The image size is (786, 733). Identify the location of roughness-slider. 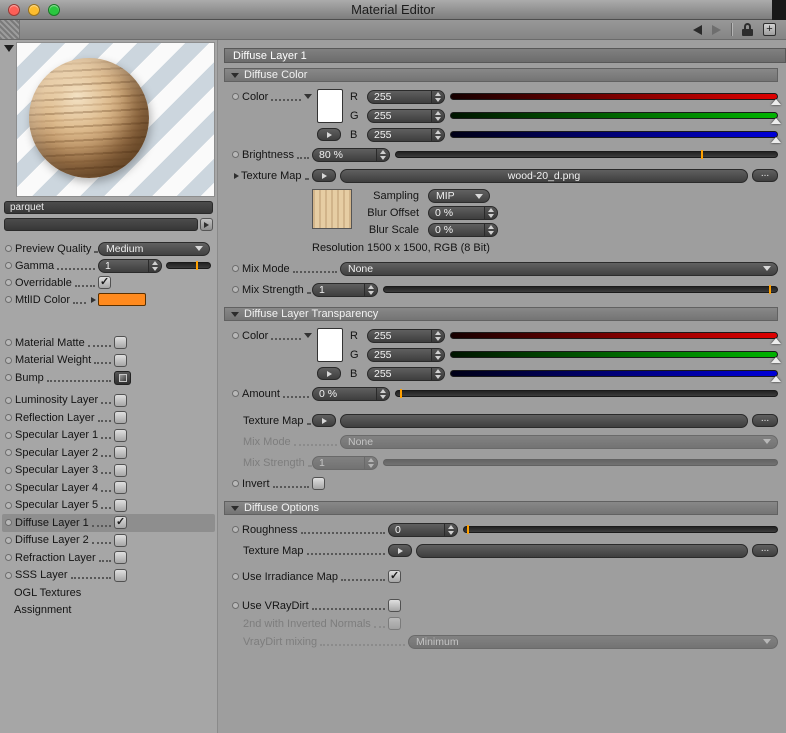
(620, 529).